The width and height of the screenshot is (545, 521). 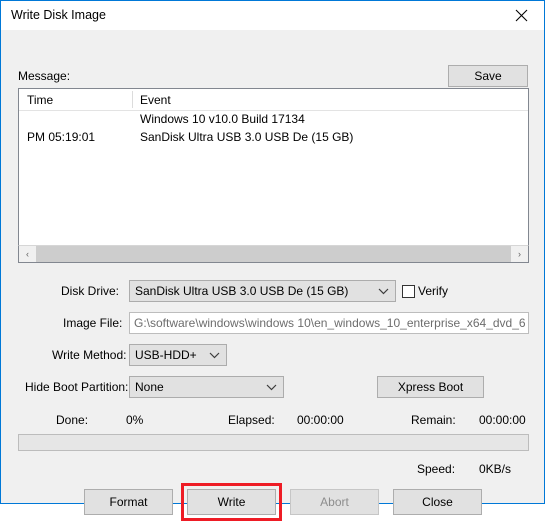 I want to click on column-header-time: Time, so click(x=40, y=100).